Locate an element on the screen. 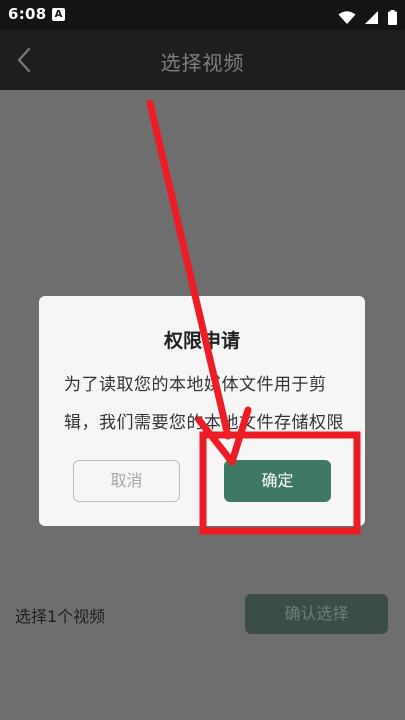 The width and height of the screenshot is (405, 720). confirm-selection-button: 确认选择 is located at coordinates (316, 614).